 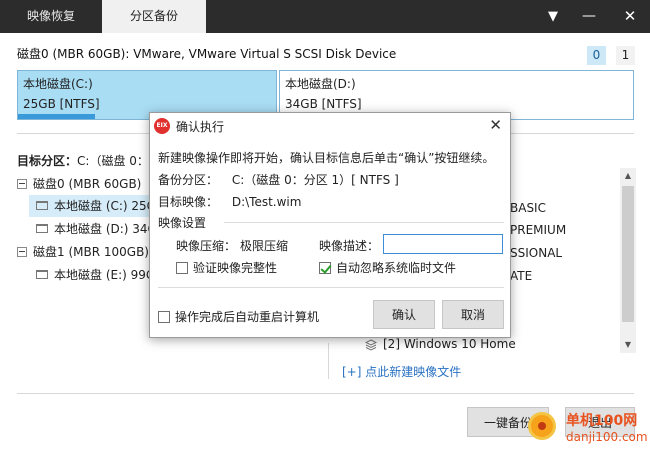 What do you see at coordinates (57, 116) in the screenshot?
I see `partition-usage-bar` at bounding box center [57, 116].